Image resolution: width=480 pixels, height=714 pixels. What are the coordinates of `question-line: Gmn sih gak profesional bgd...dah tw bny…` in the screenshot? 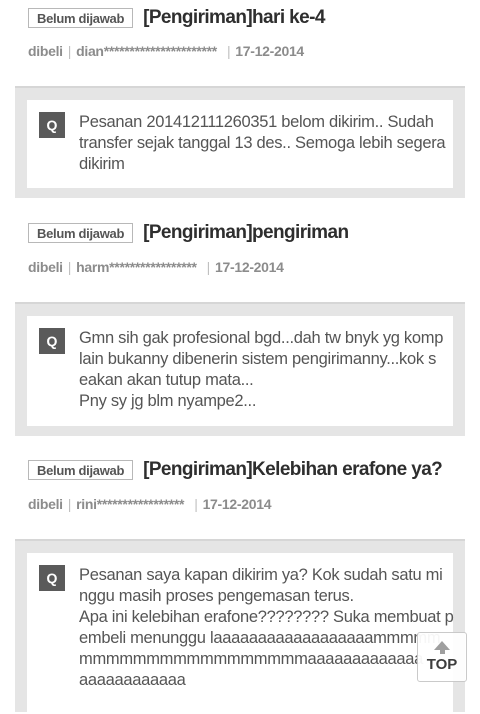 It's located at (261, 338).